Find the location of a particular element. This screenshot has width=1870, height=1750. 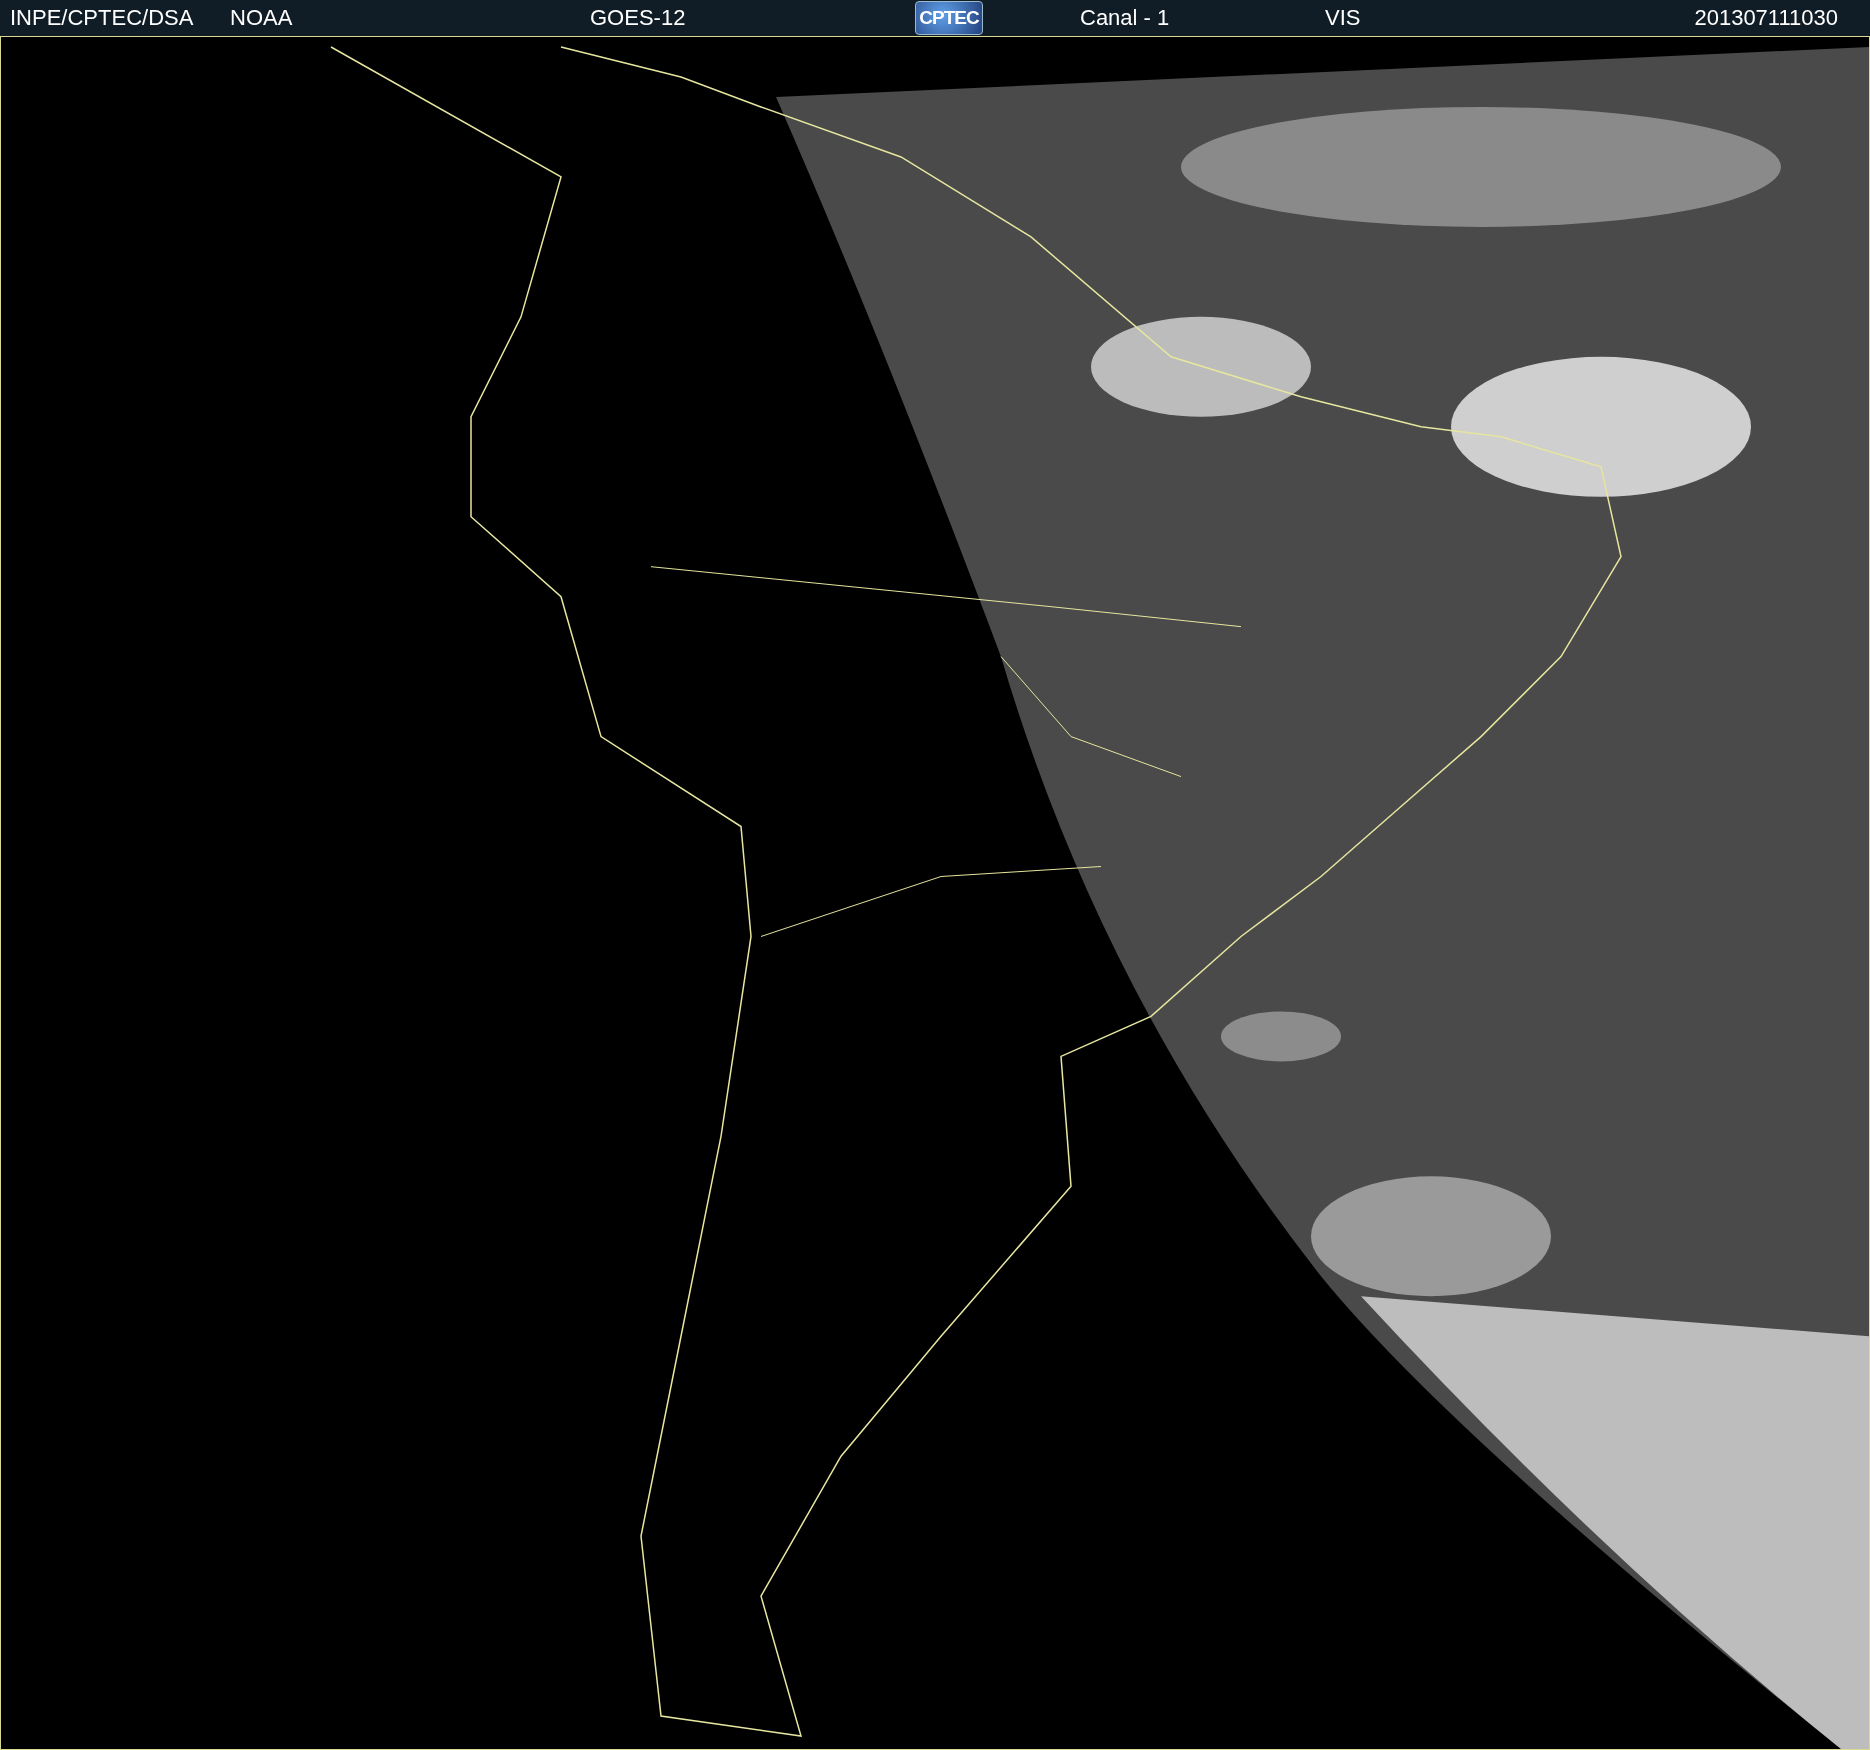

header-label: VIS is located at coordinates (1343, 18).